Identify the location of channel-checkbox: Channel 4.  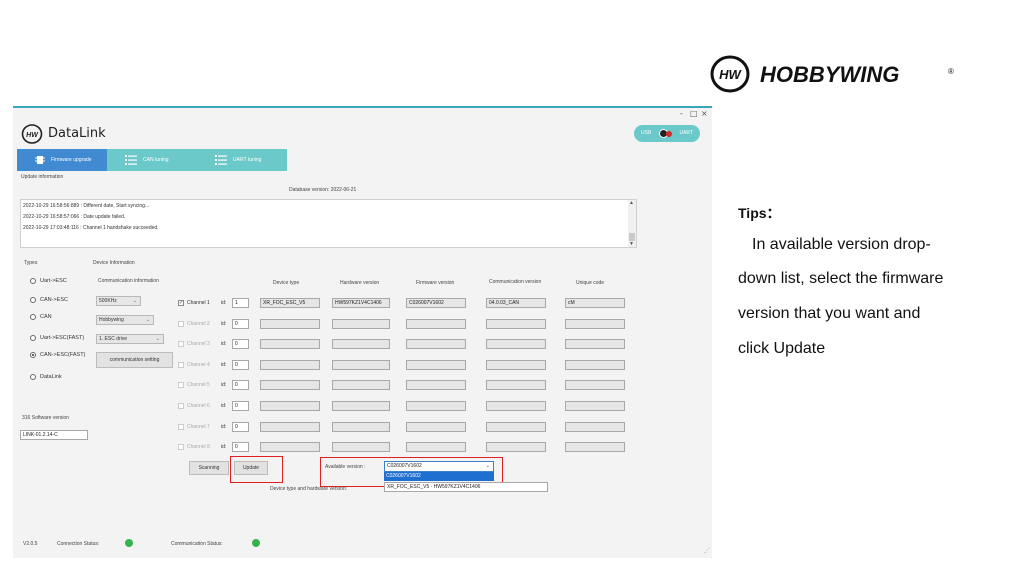
(194, 364).